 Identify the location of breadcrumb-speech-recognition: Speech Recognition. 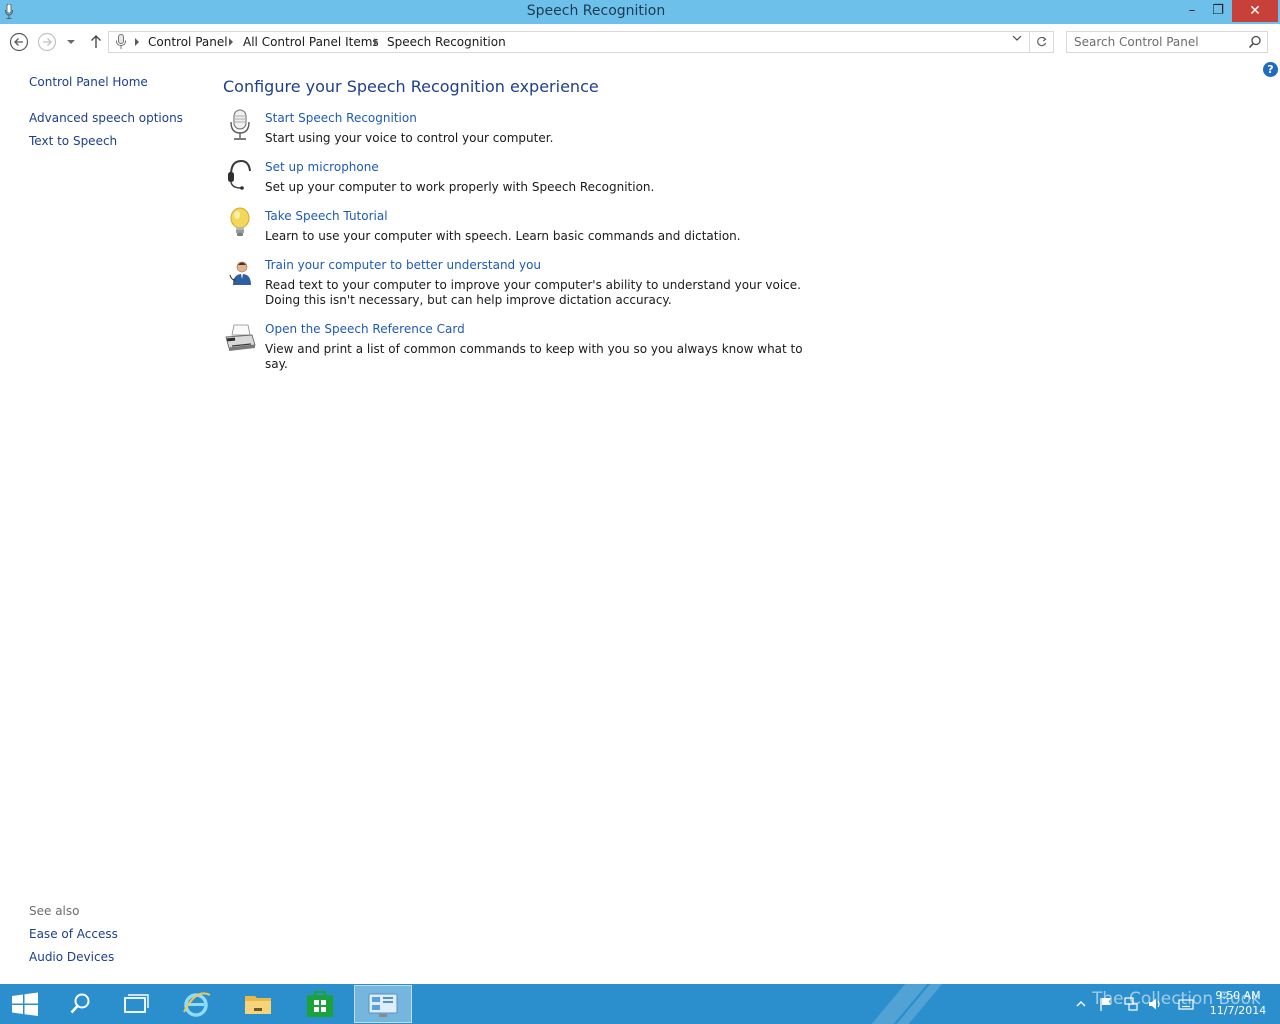
(446, 42).